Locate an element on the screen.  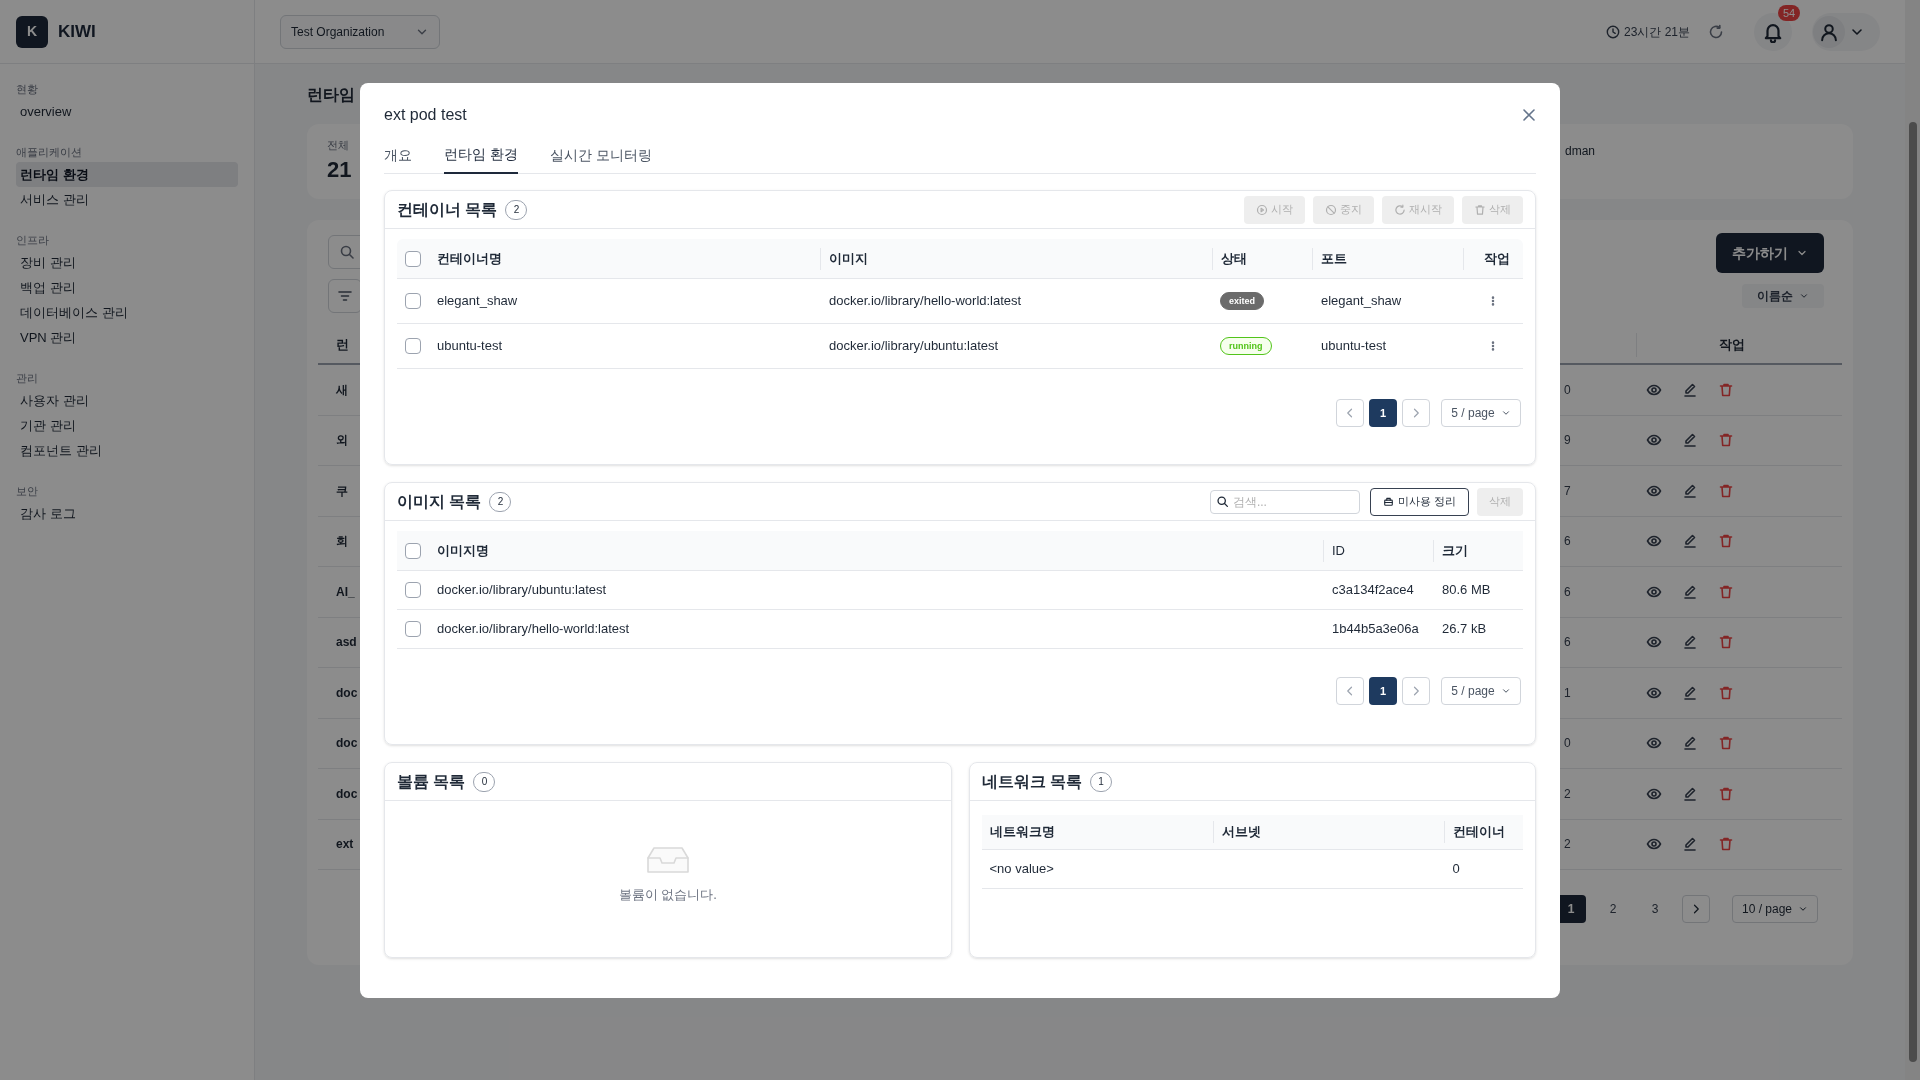
column-header: ID is located at coordinates (1338, 550).